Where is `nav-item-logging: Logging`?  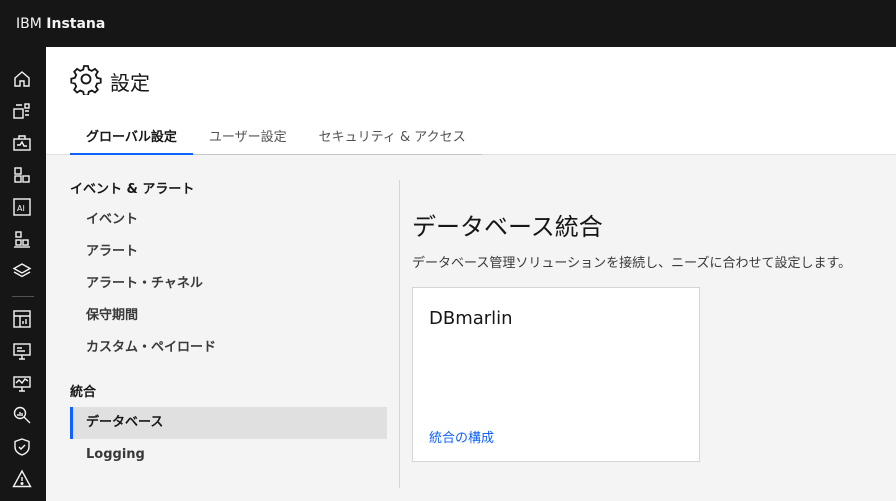 nav-item-logging: Logging is located at coordinates (228, 455).